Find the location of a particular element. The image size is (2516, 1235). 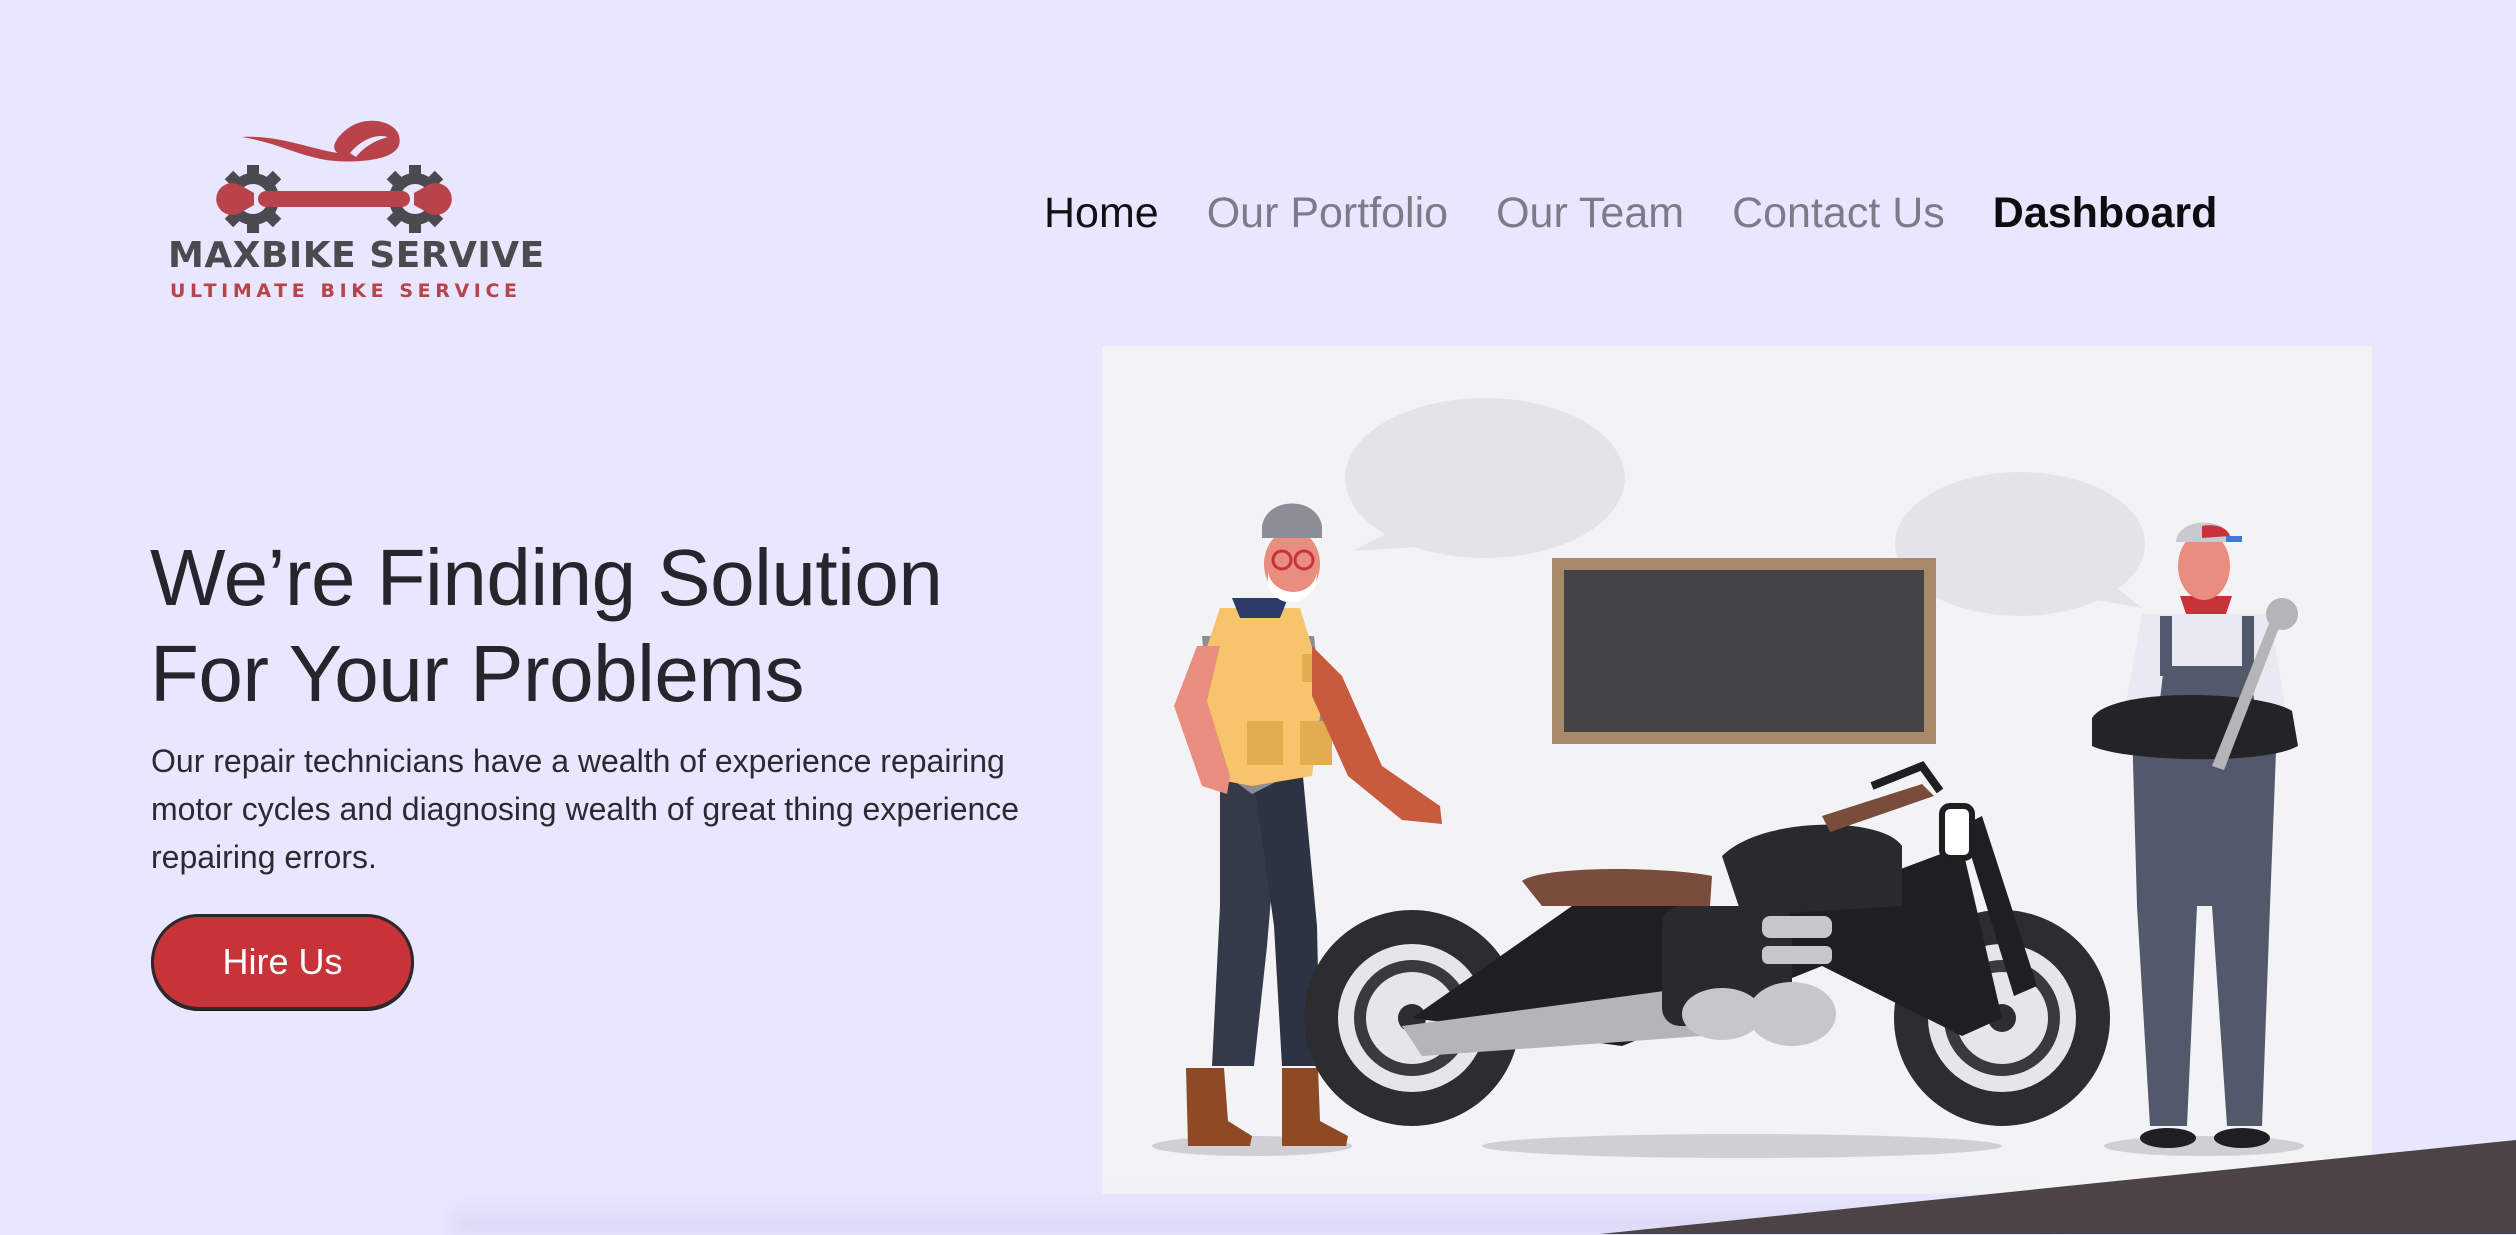

chalkboard is located at coordinates (1744, 651).